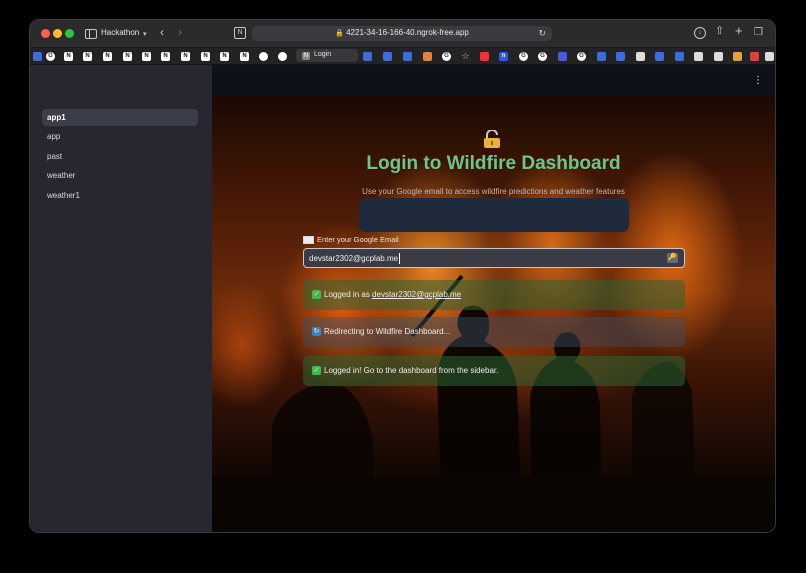  I want to click on menu-kebab-icon: ⋮, so click(758, 81).